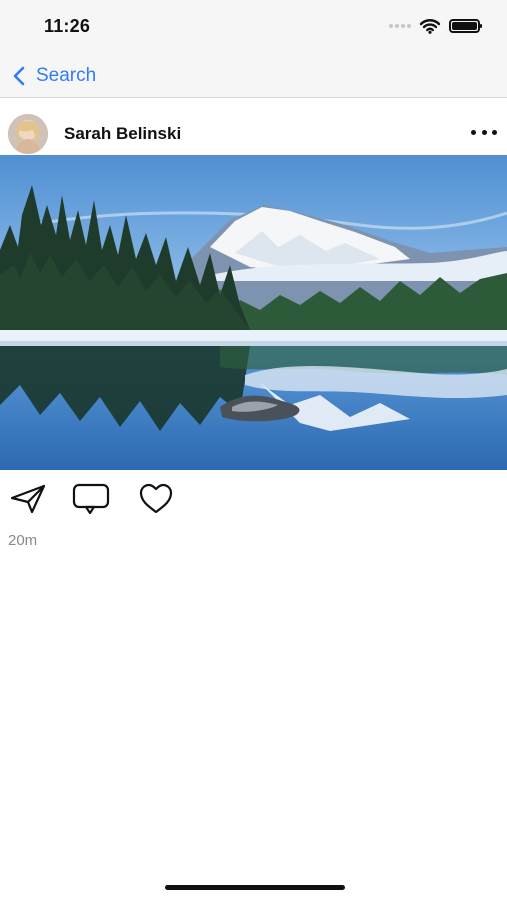 This screenshot has width=507, height=900. I want to click on signal-dots-icon, so click(400, 26).